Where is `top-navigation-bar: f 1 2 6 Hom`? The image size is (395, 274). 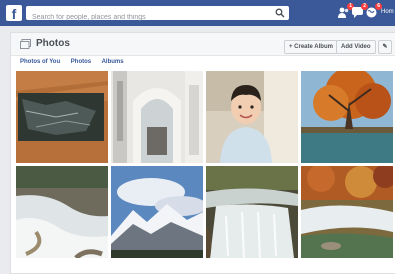 top-navigation-bar: f 1 2 6 Hom is located at coordinates (197, 13).